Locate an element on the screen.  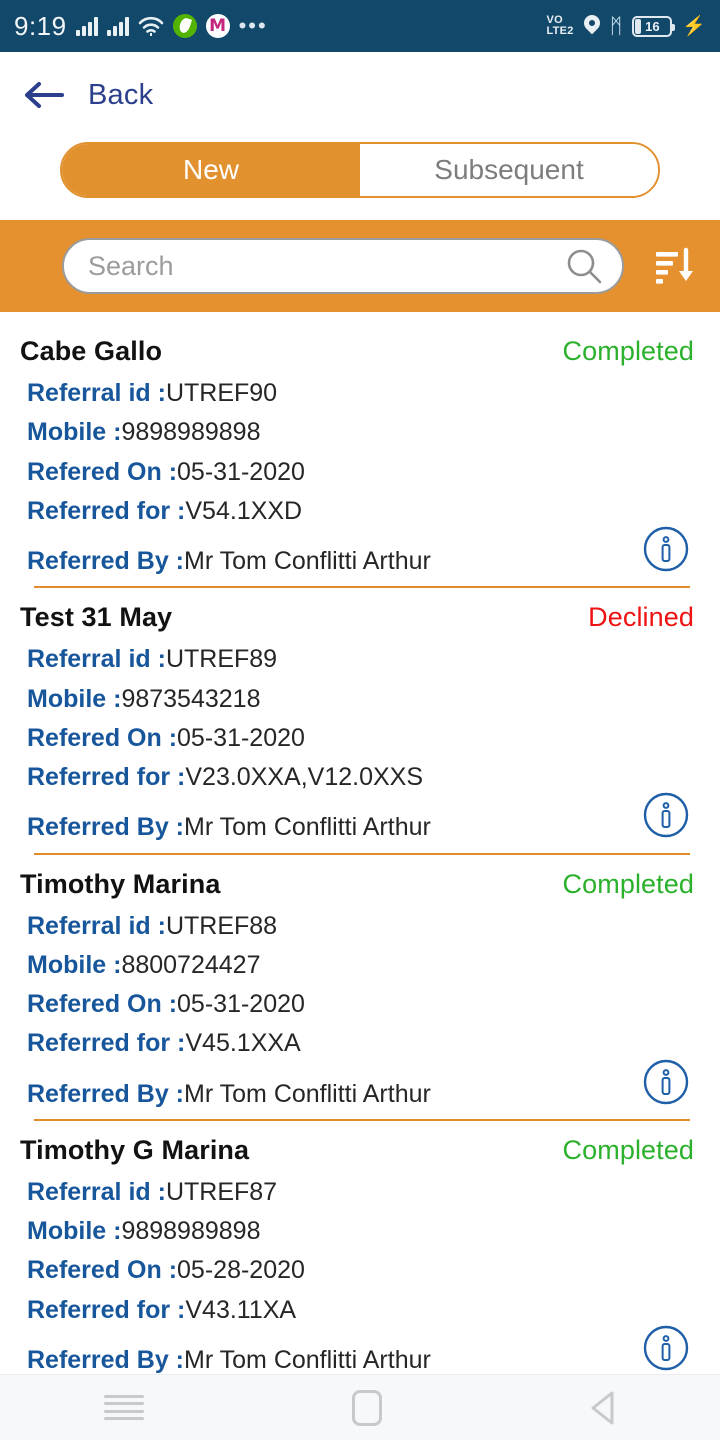
referred-for-value: V54.1XXD is located at coordinates (244, 510).